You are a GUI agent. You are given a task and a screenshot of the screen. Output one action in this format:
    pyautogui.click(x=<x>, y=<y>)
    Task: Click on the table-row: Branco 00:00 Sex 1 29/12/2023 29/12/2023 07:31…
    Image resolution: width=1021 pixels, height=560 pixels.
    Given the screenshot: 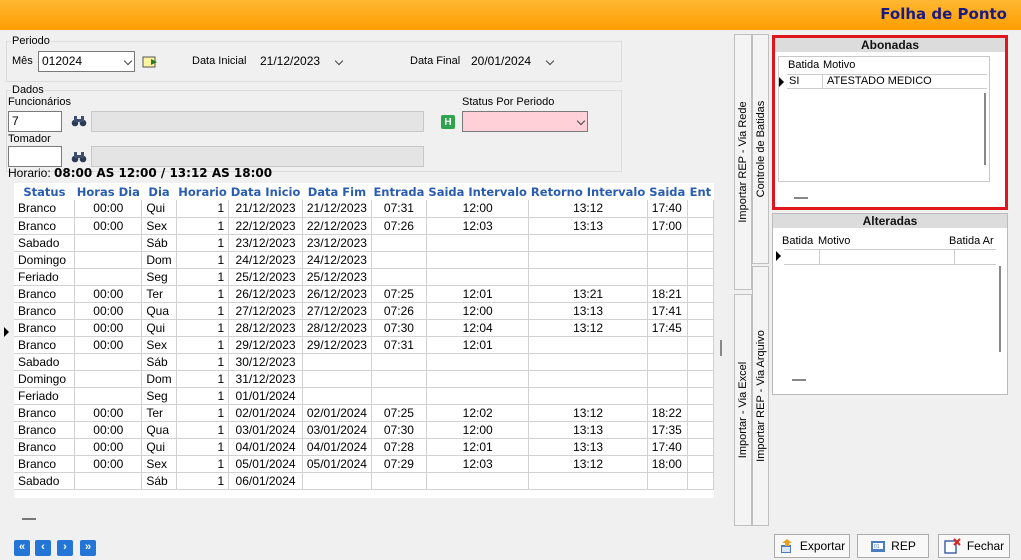 What is the action you would take?
    pyautogui.click(x=364, y=345)
    